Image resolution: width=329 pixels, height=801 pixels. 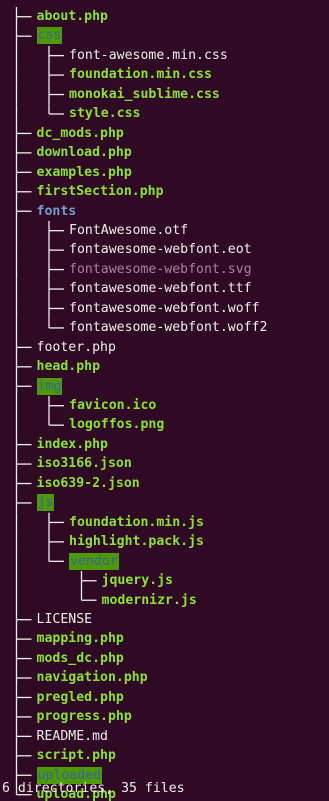 What do you see at coordinates (105, 114) in the screenshot?
I see `file-name: style.css` at bounding box center [105, 114].